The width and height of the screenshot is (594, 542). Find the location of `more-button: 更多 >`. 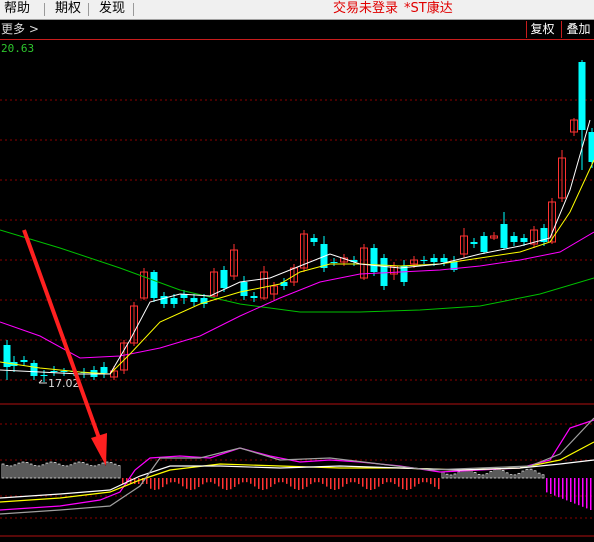

more-button: 更多 > is located at coordinates (20, 29).